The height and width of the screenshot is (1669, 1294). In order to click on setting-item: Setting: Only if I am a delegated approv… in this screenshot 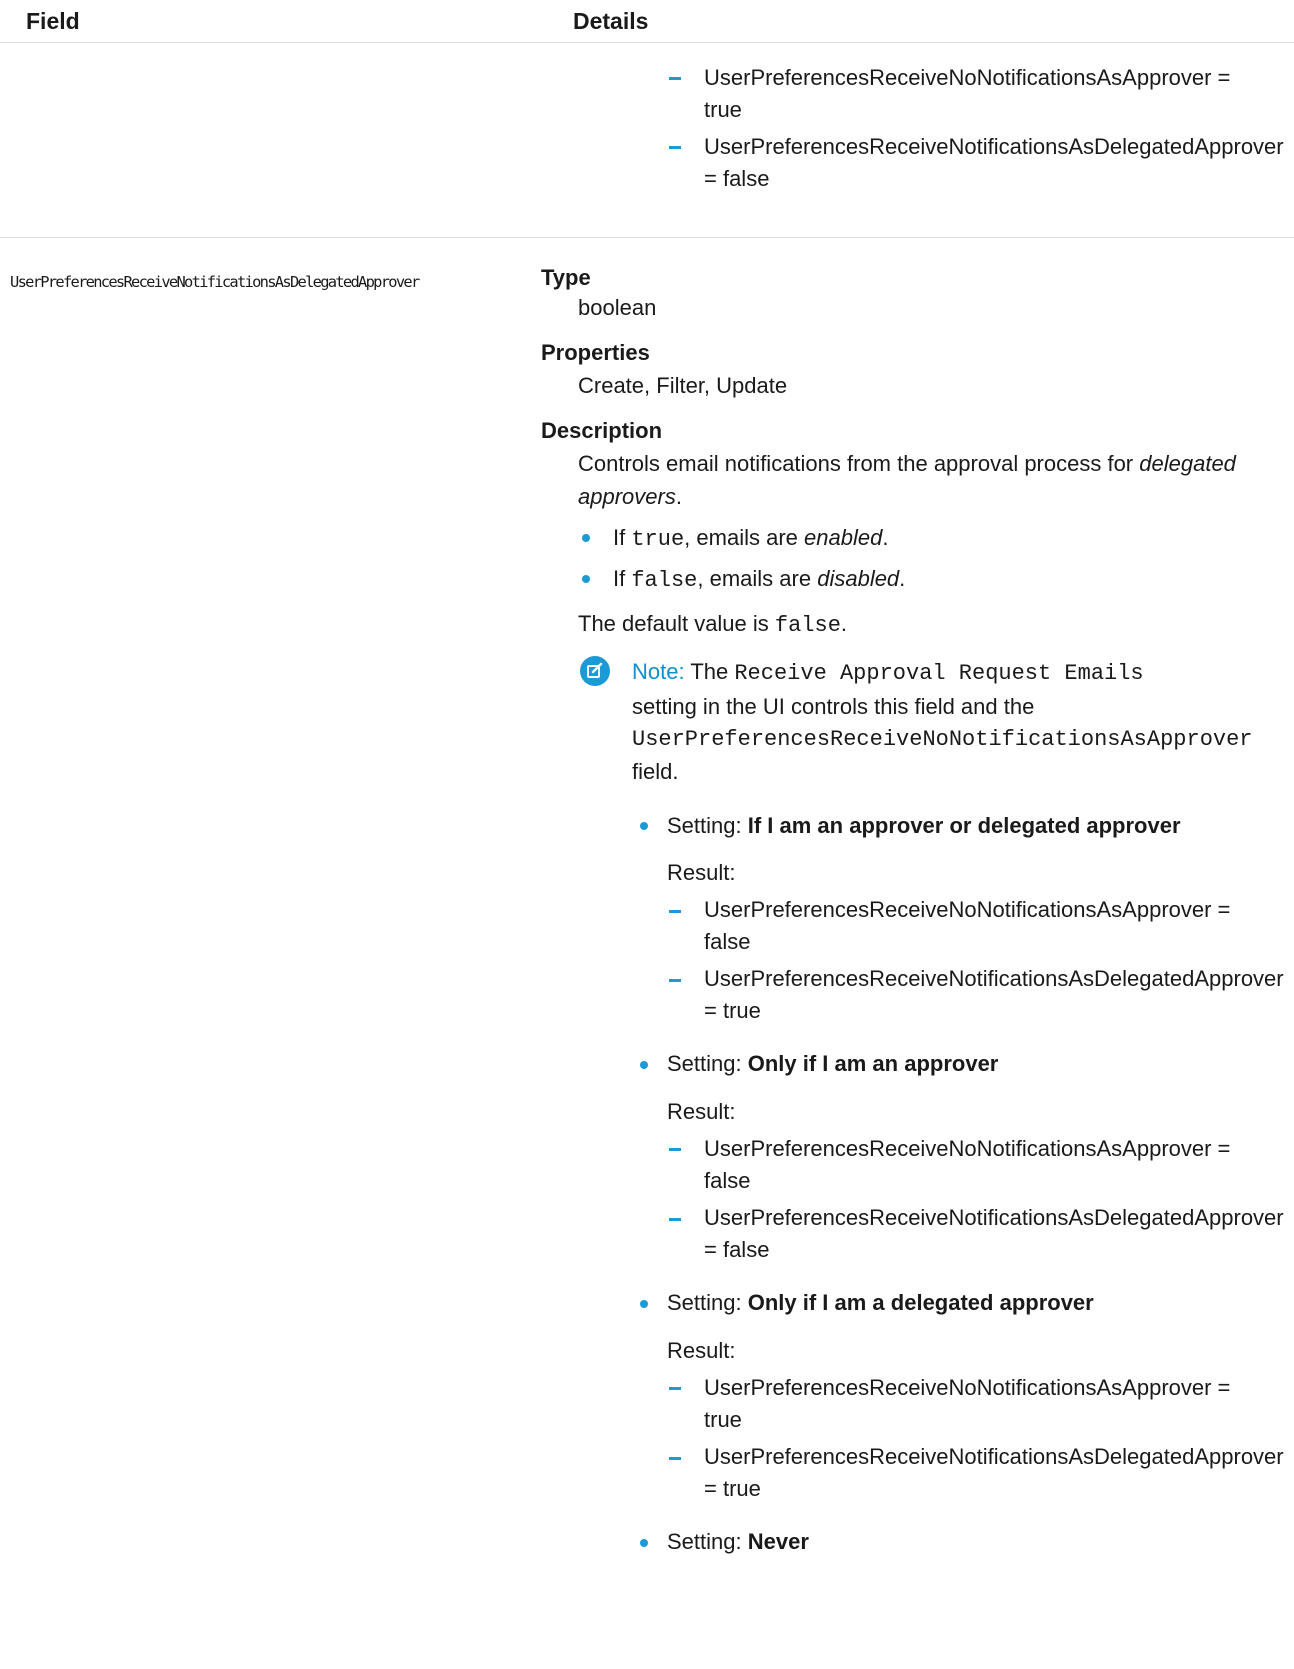, I will do `click(880, 1302)`.